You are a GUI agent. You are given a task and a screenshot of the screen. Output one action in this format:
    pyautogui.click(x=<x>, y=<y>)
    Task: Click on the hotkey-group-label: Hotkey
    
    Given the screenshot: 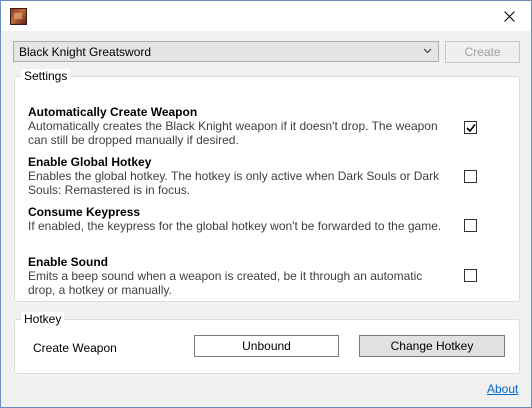 What is the action you would take?
    pyautogui.click(x=43, y=319)
    